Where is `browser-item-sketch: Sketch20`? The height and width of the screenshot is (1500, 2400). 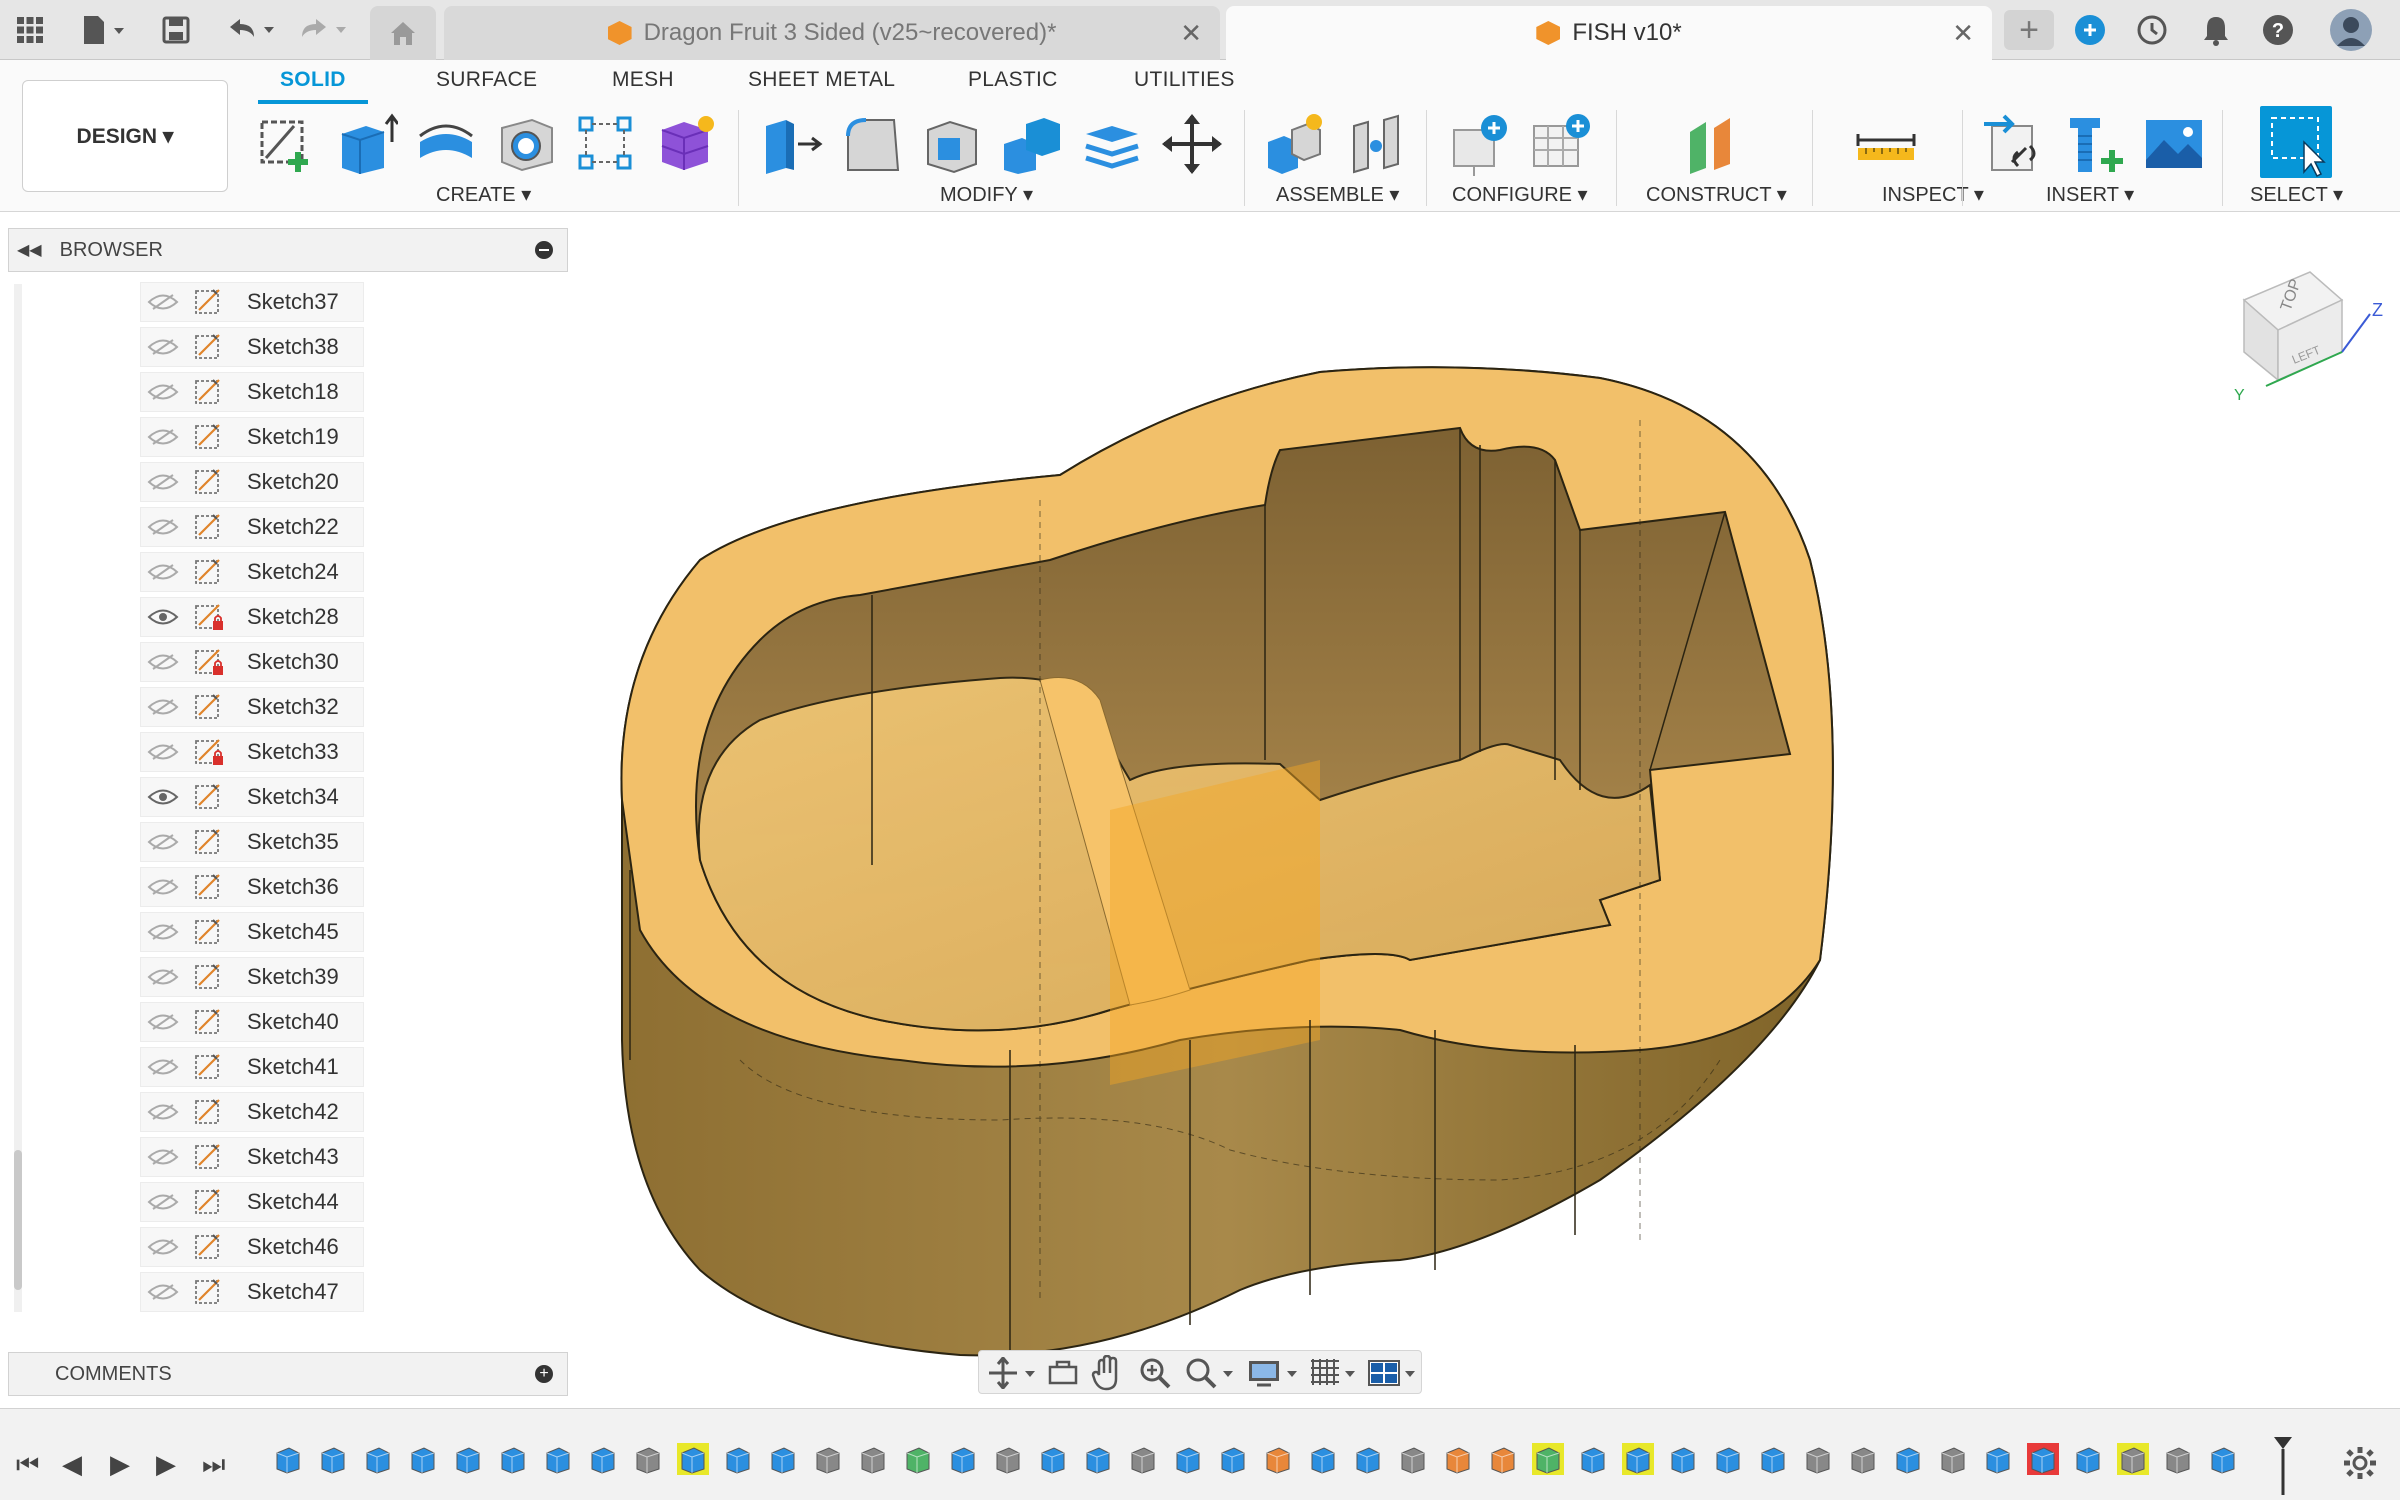
browser-item-sketch: Sketch20 is located at coordinates (252, 482).